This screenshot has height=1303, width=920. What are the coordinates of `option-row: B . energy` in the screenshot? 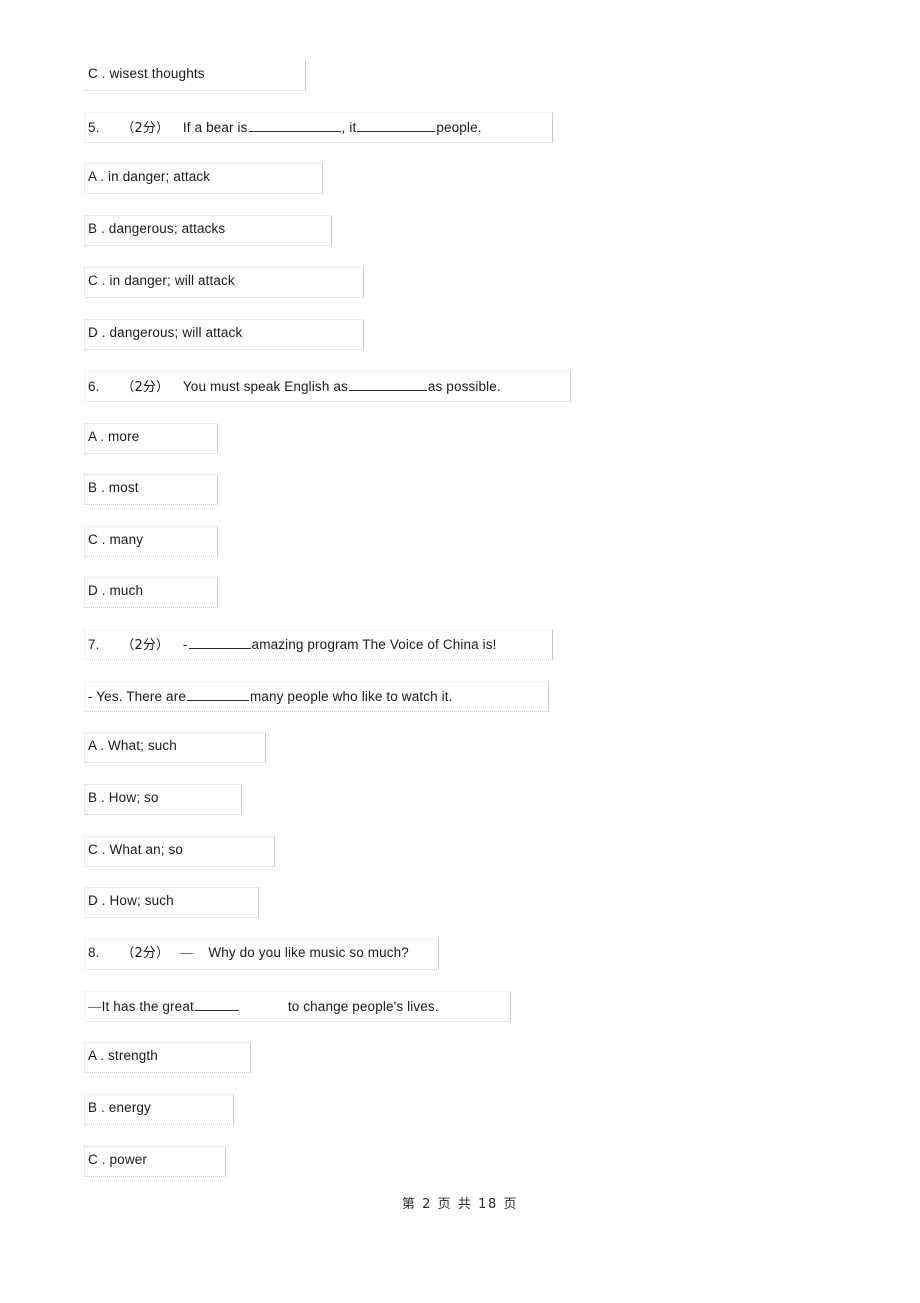 It's located at (159, 1109).